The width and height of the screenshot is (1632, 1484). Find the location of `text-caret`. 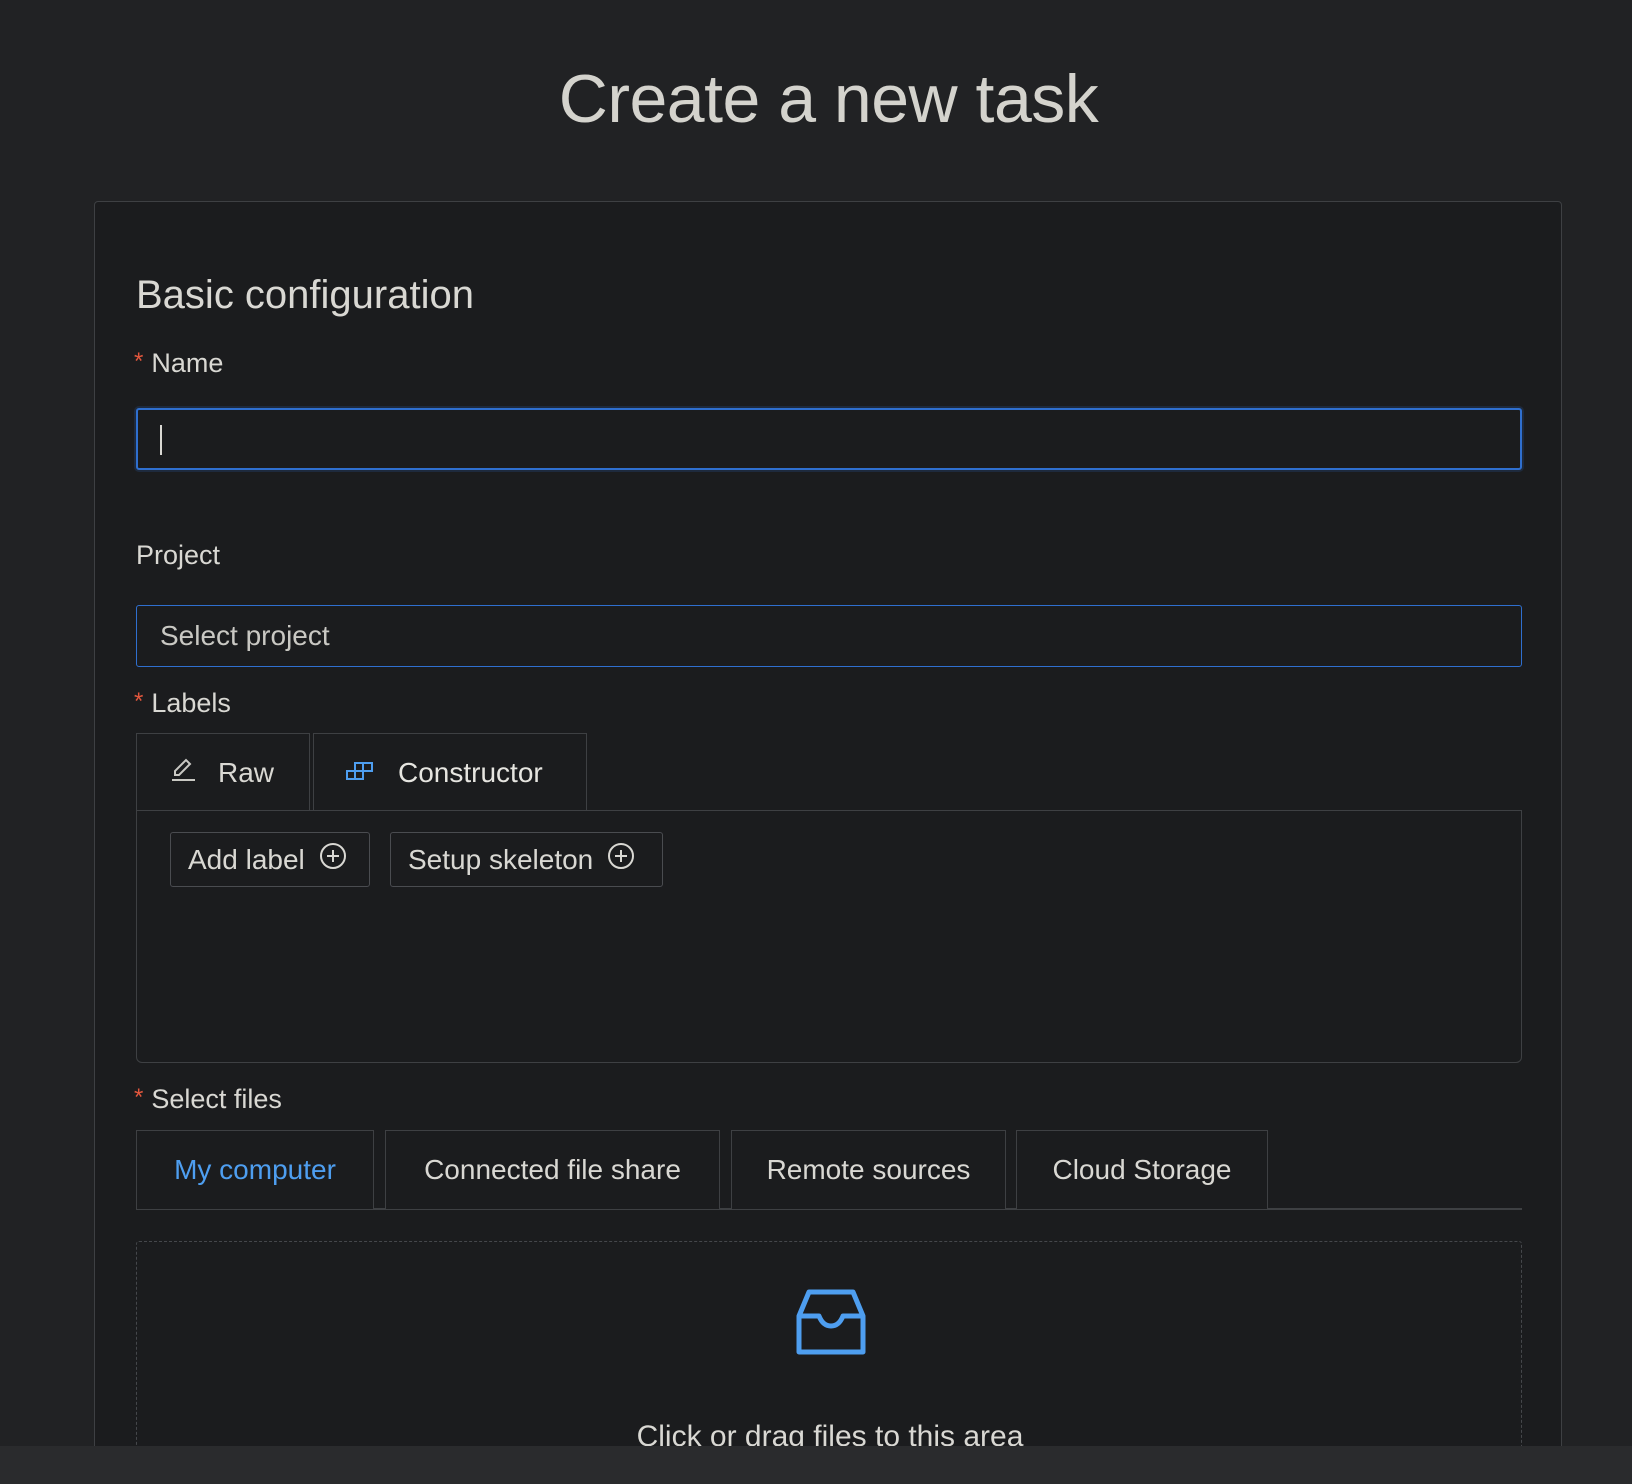

text-caret is located at coordinates (161, 440).